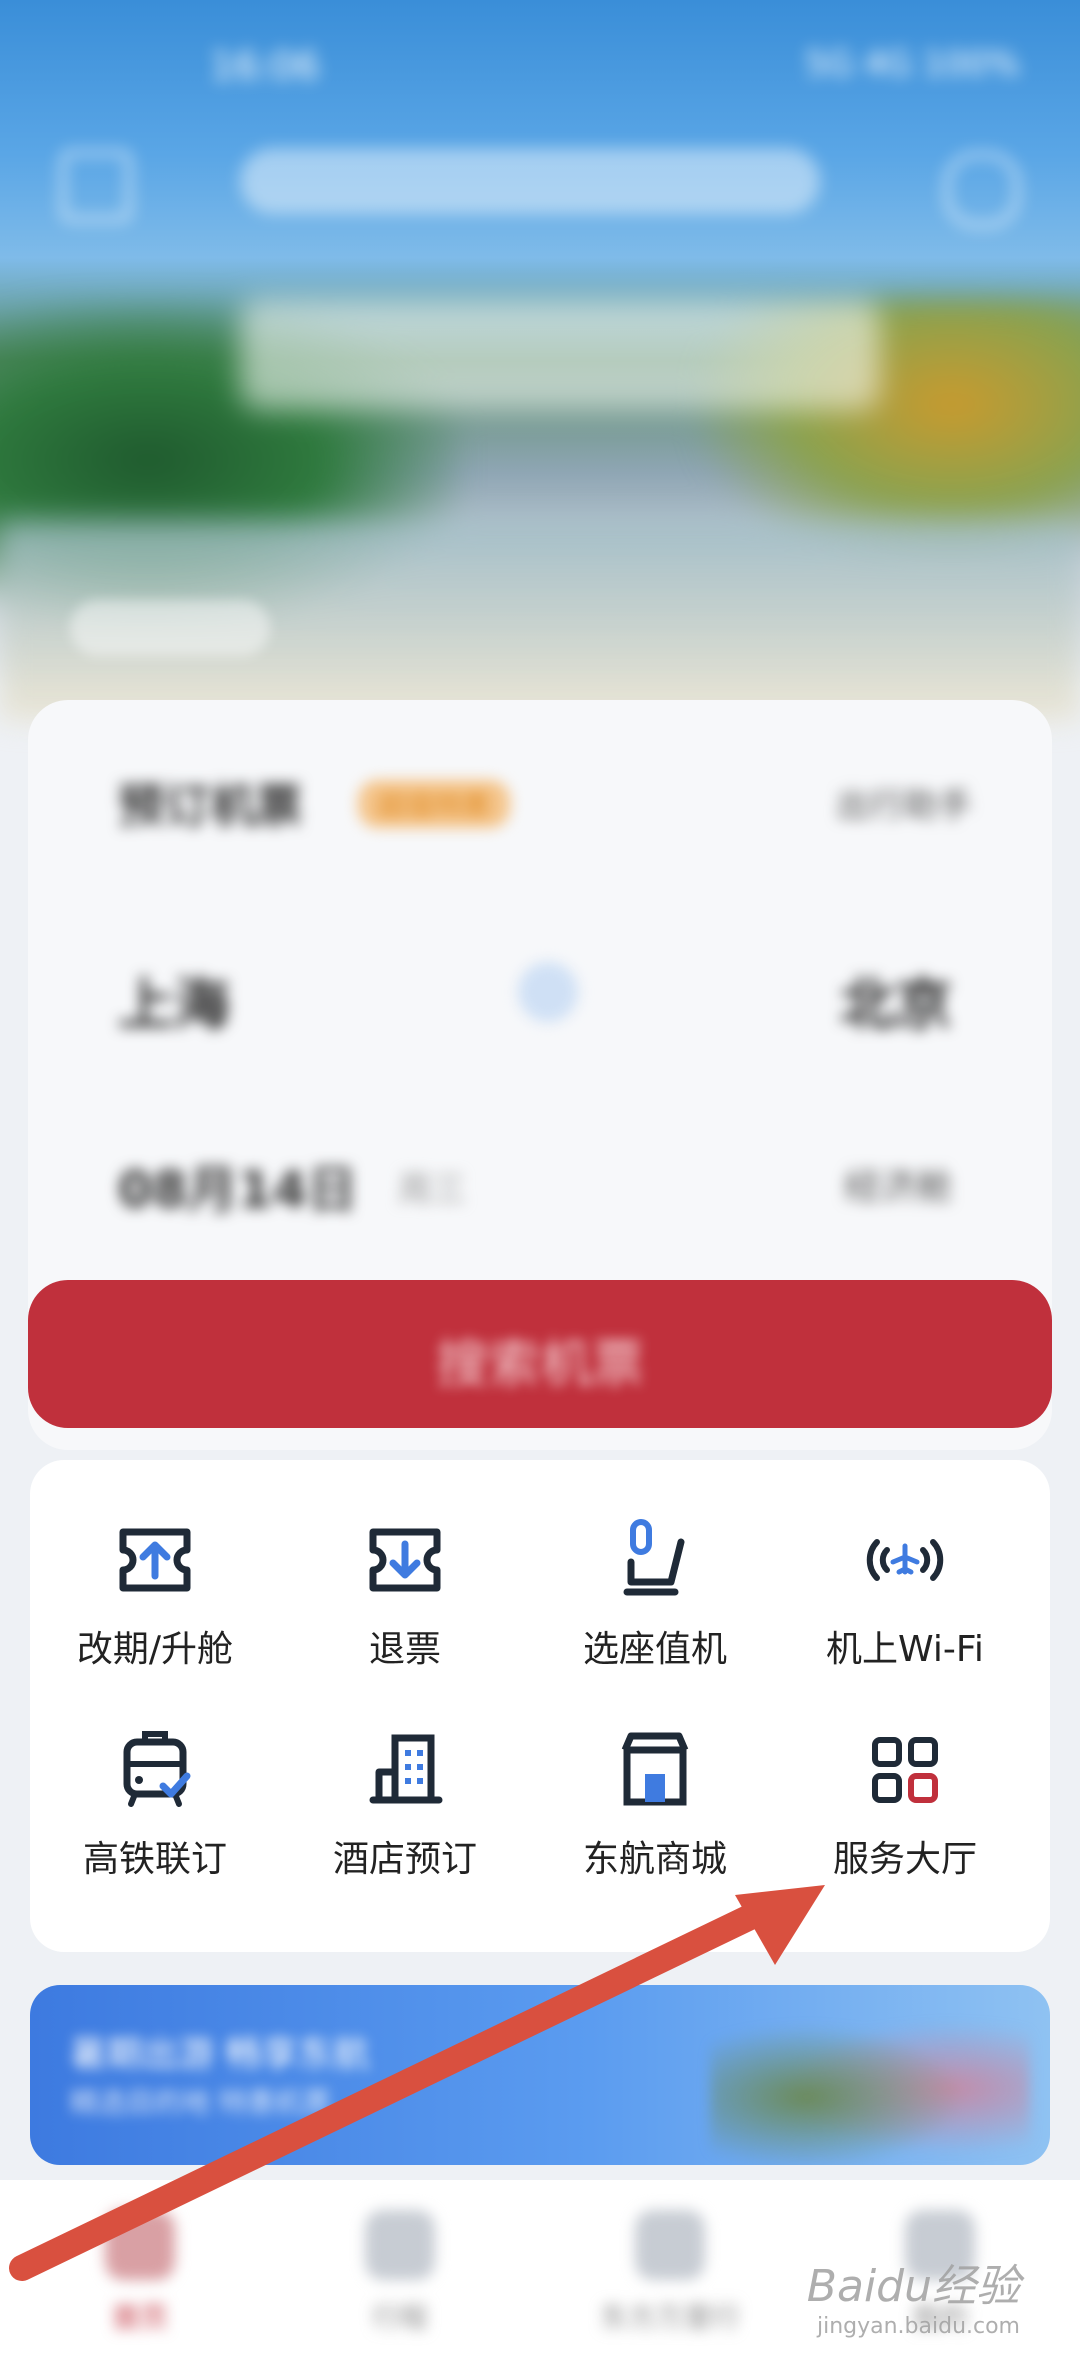 The image size is (1080, 2376). I want to click on service-change-upgrade: 改期/升舱, so click(155, 1580).